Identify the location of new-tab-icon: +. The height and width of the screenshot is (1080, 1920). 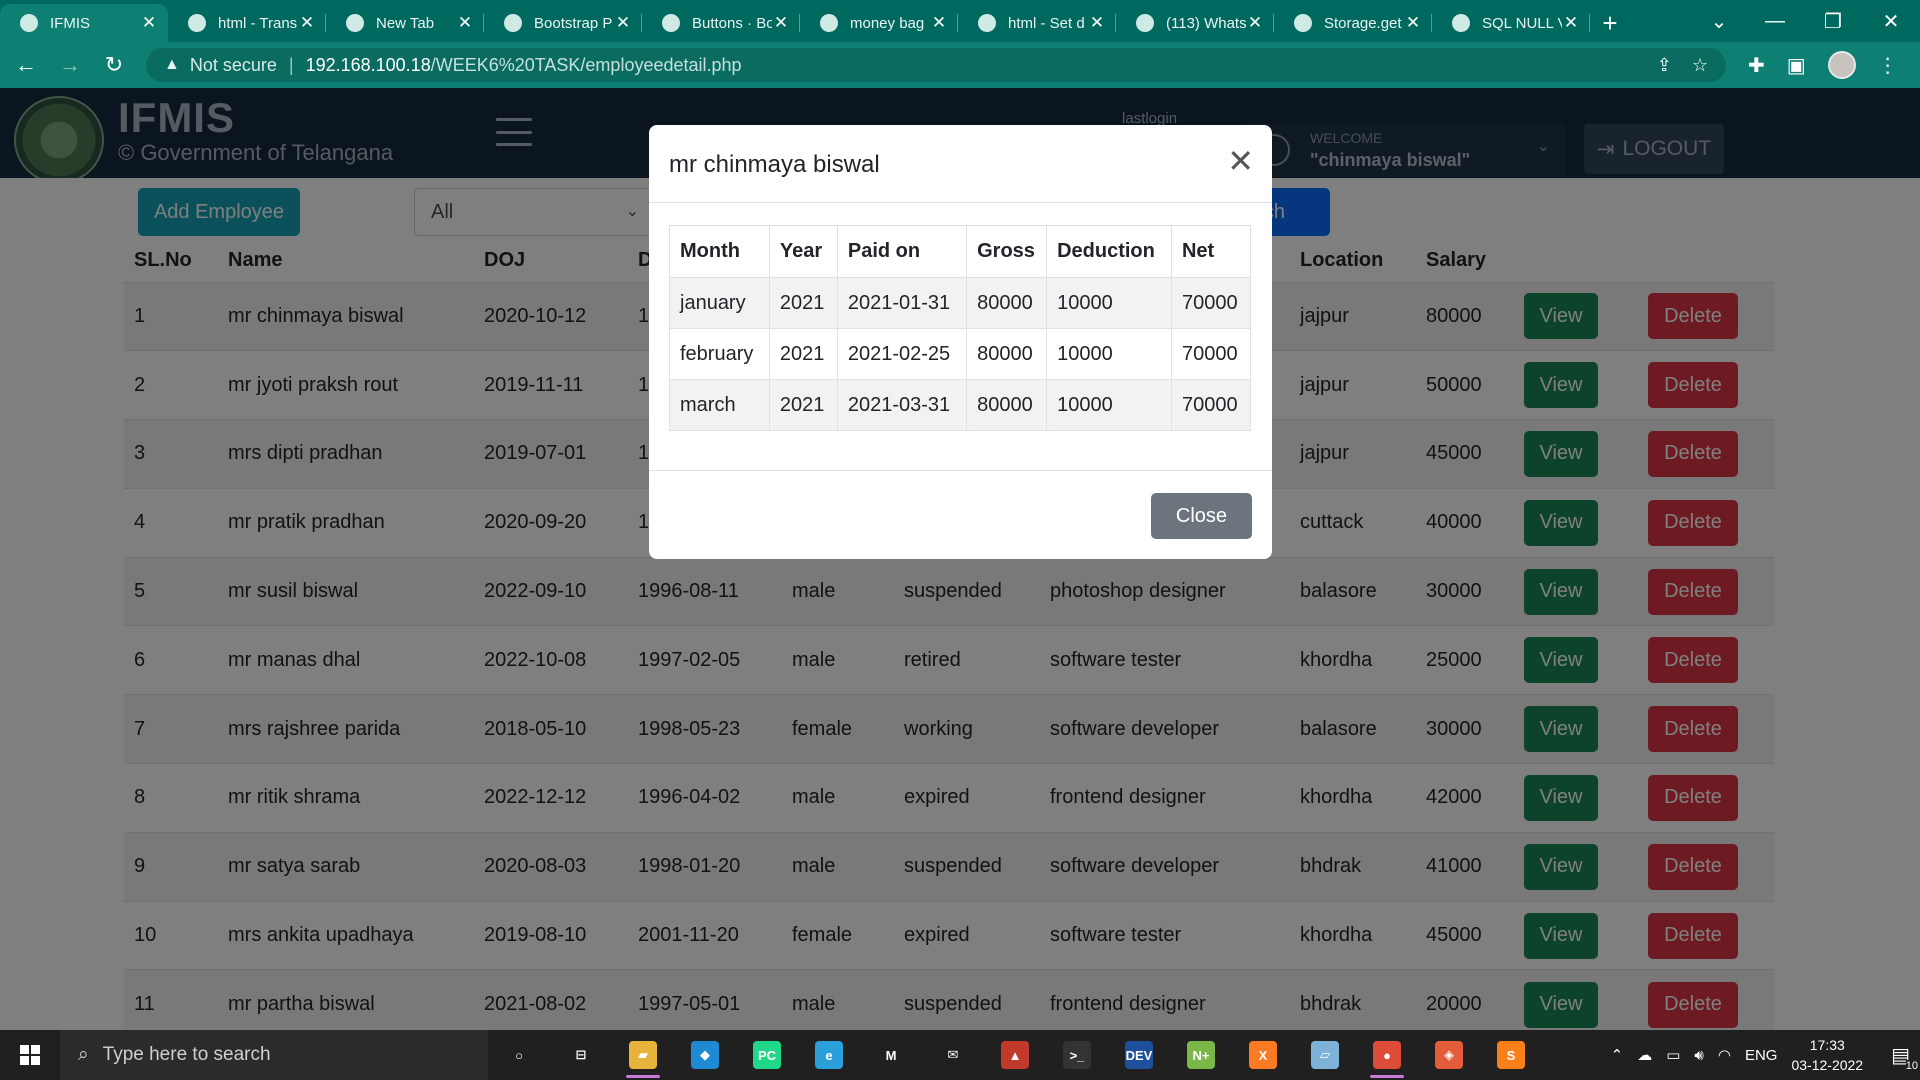
(1610, 23).